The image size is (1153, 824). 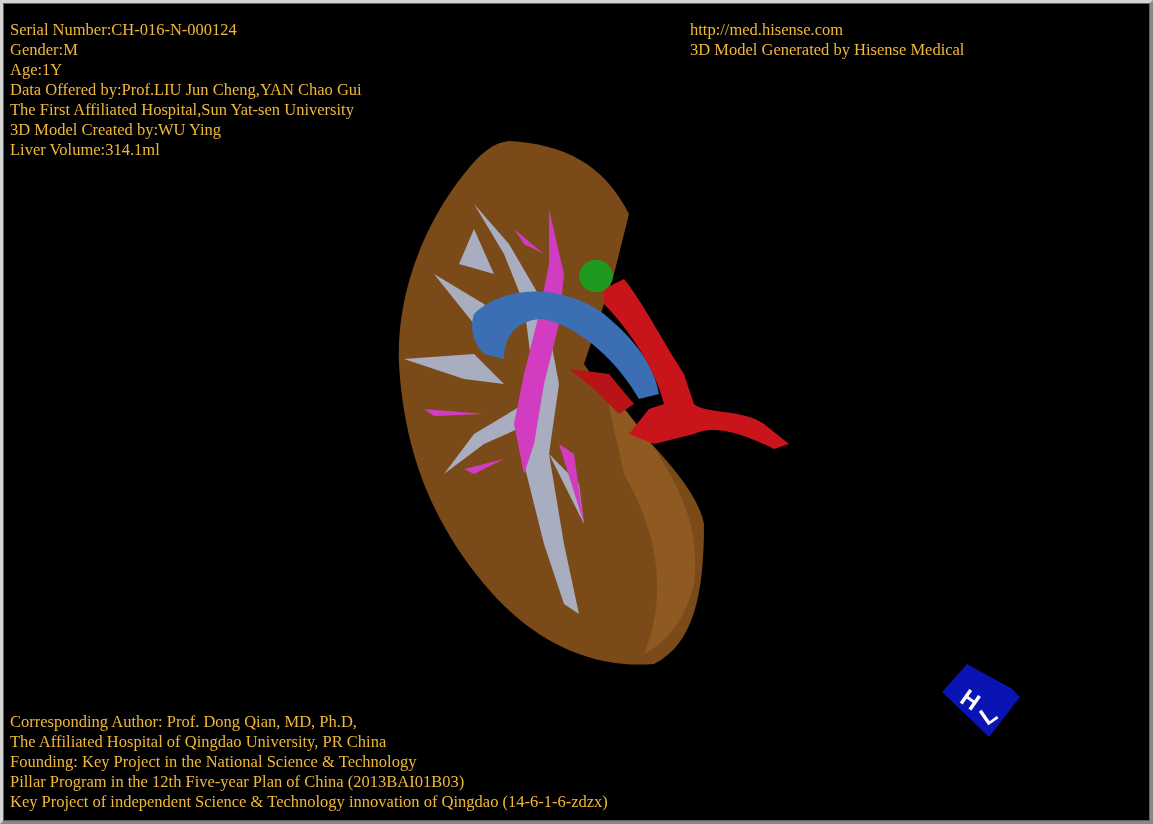 What do you see at coordinates (44, 50) in the screenshot?
I see `info-line: Gender:M` at bounding box center [44, 50].